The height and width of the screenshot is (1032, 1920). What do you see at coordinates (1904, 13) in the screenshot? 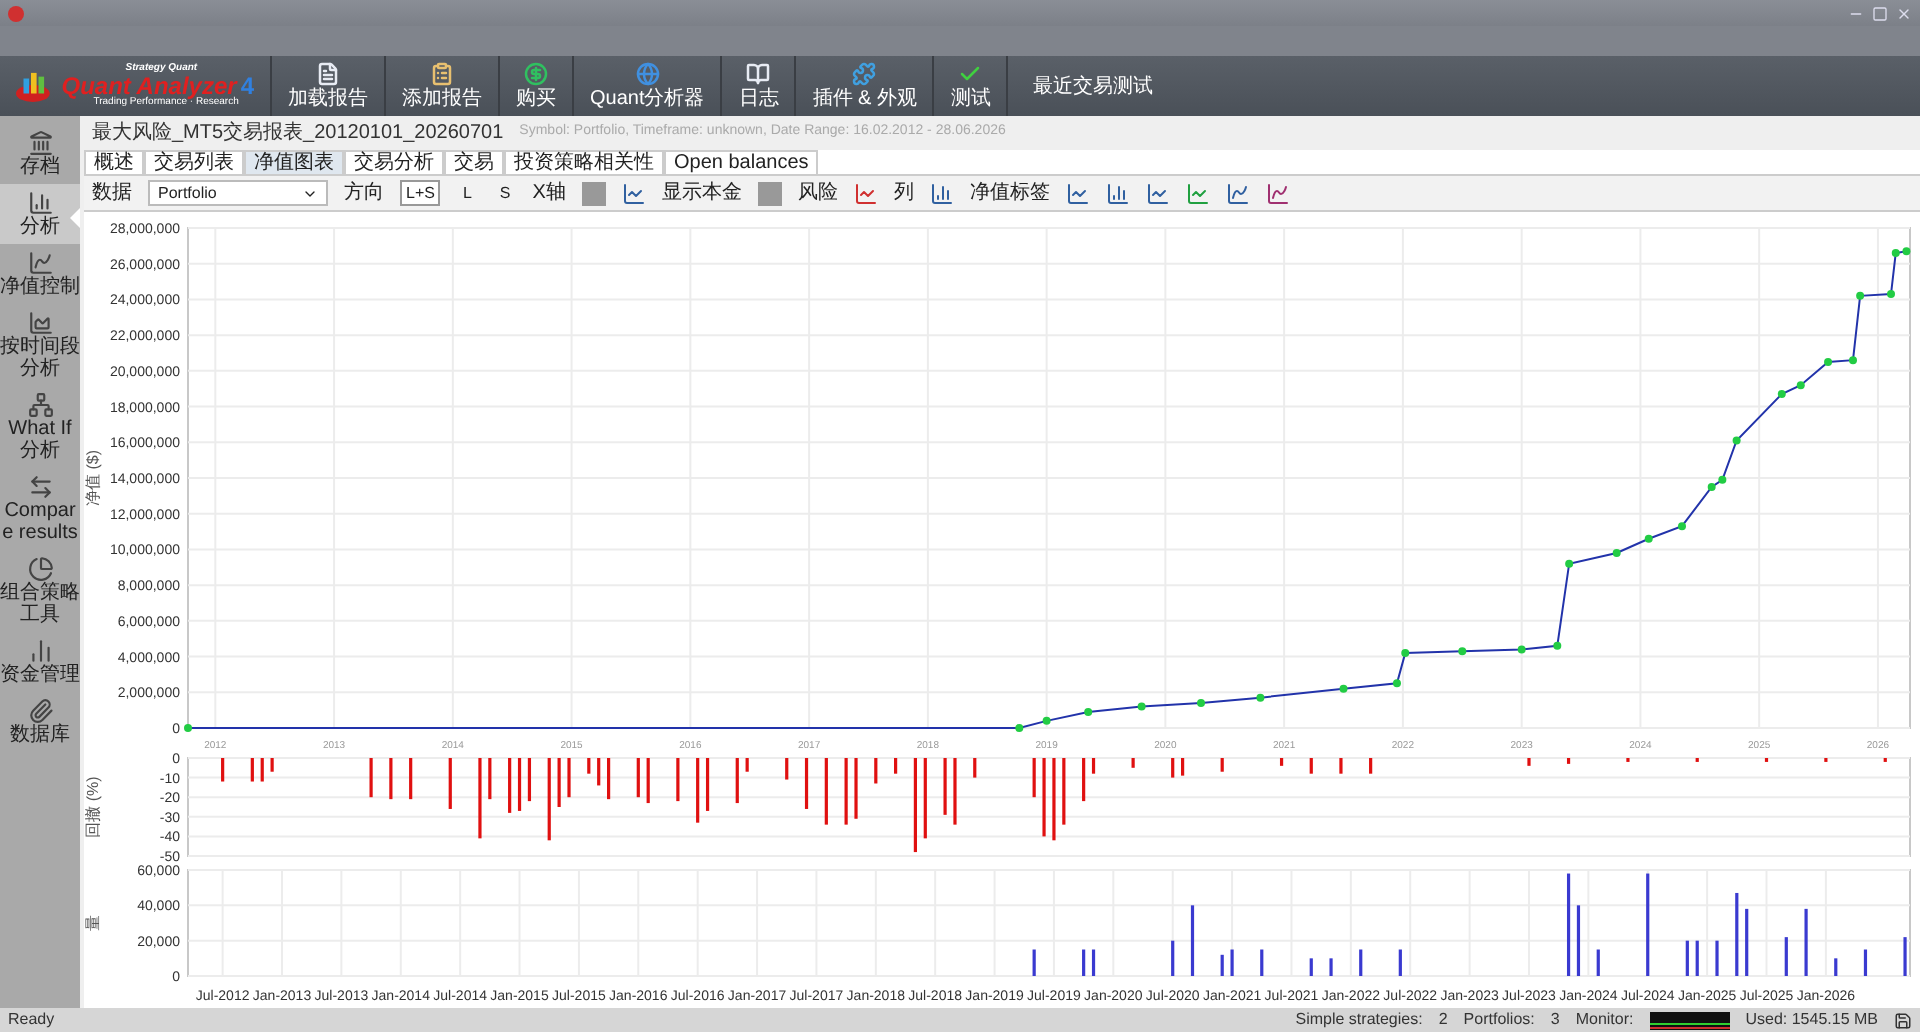
I see `close-icon` at bounding box center [1904, 13].